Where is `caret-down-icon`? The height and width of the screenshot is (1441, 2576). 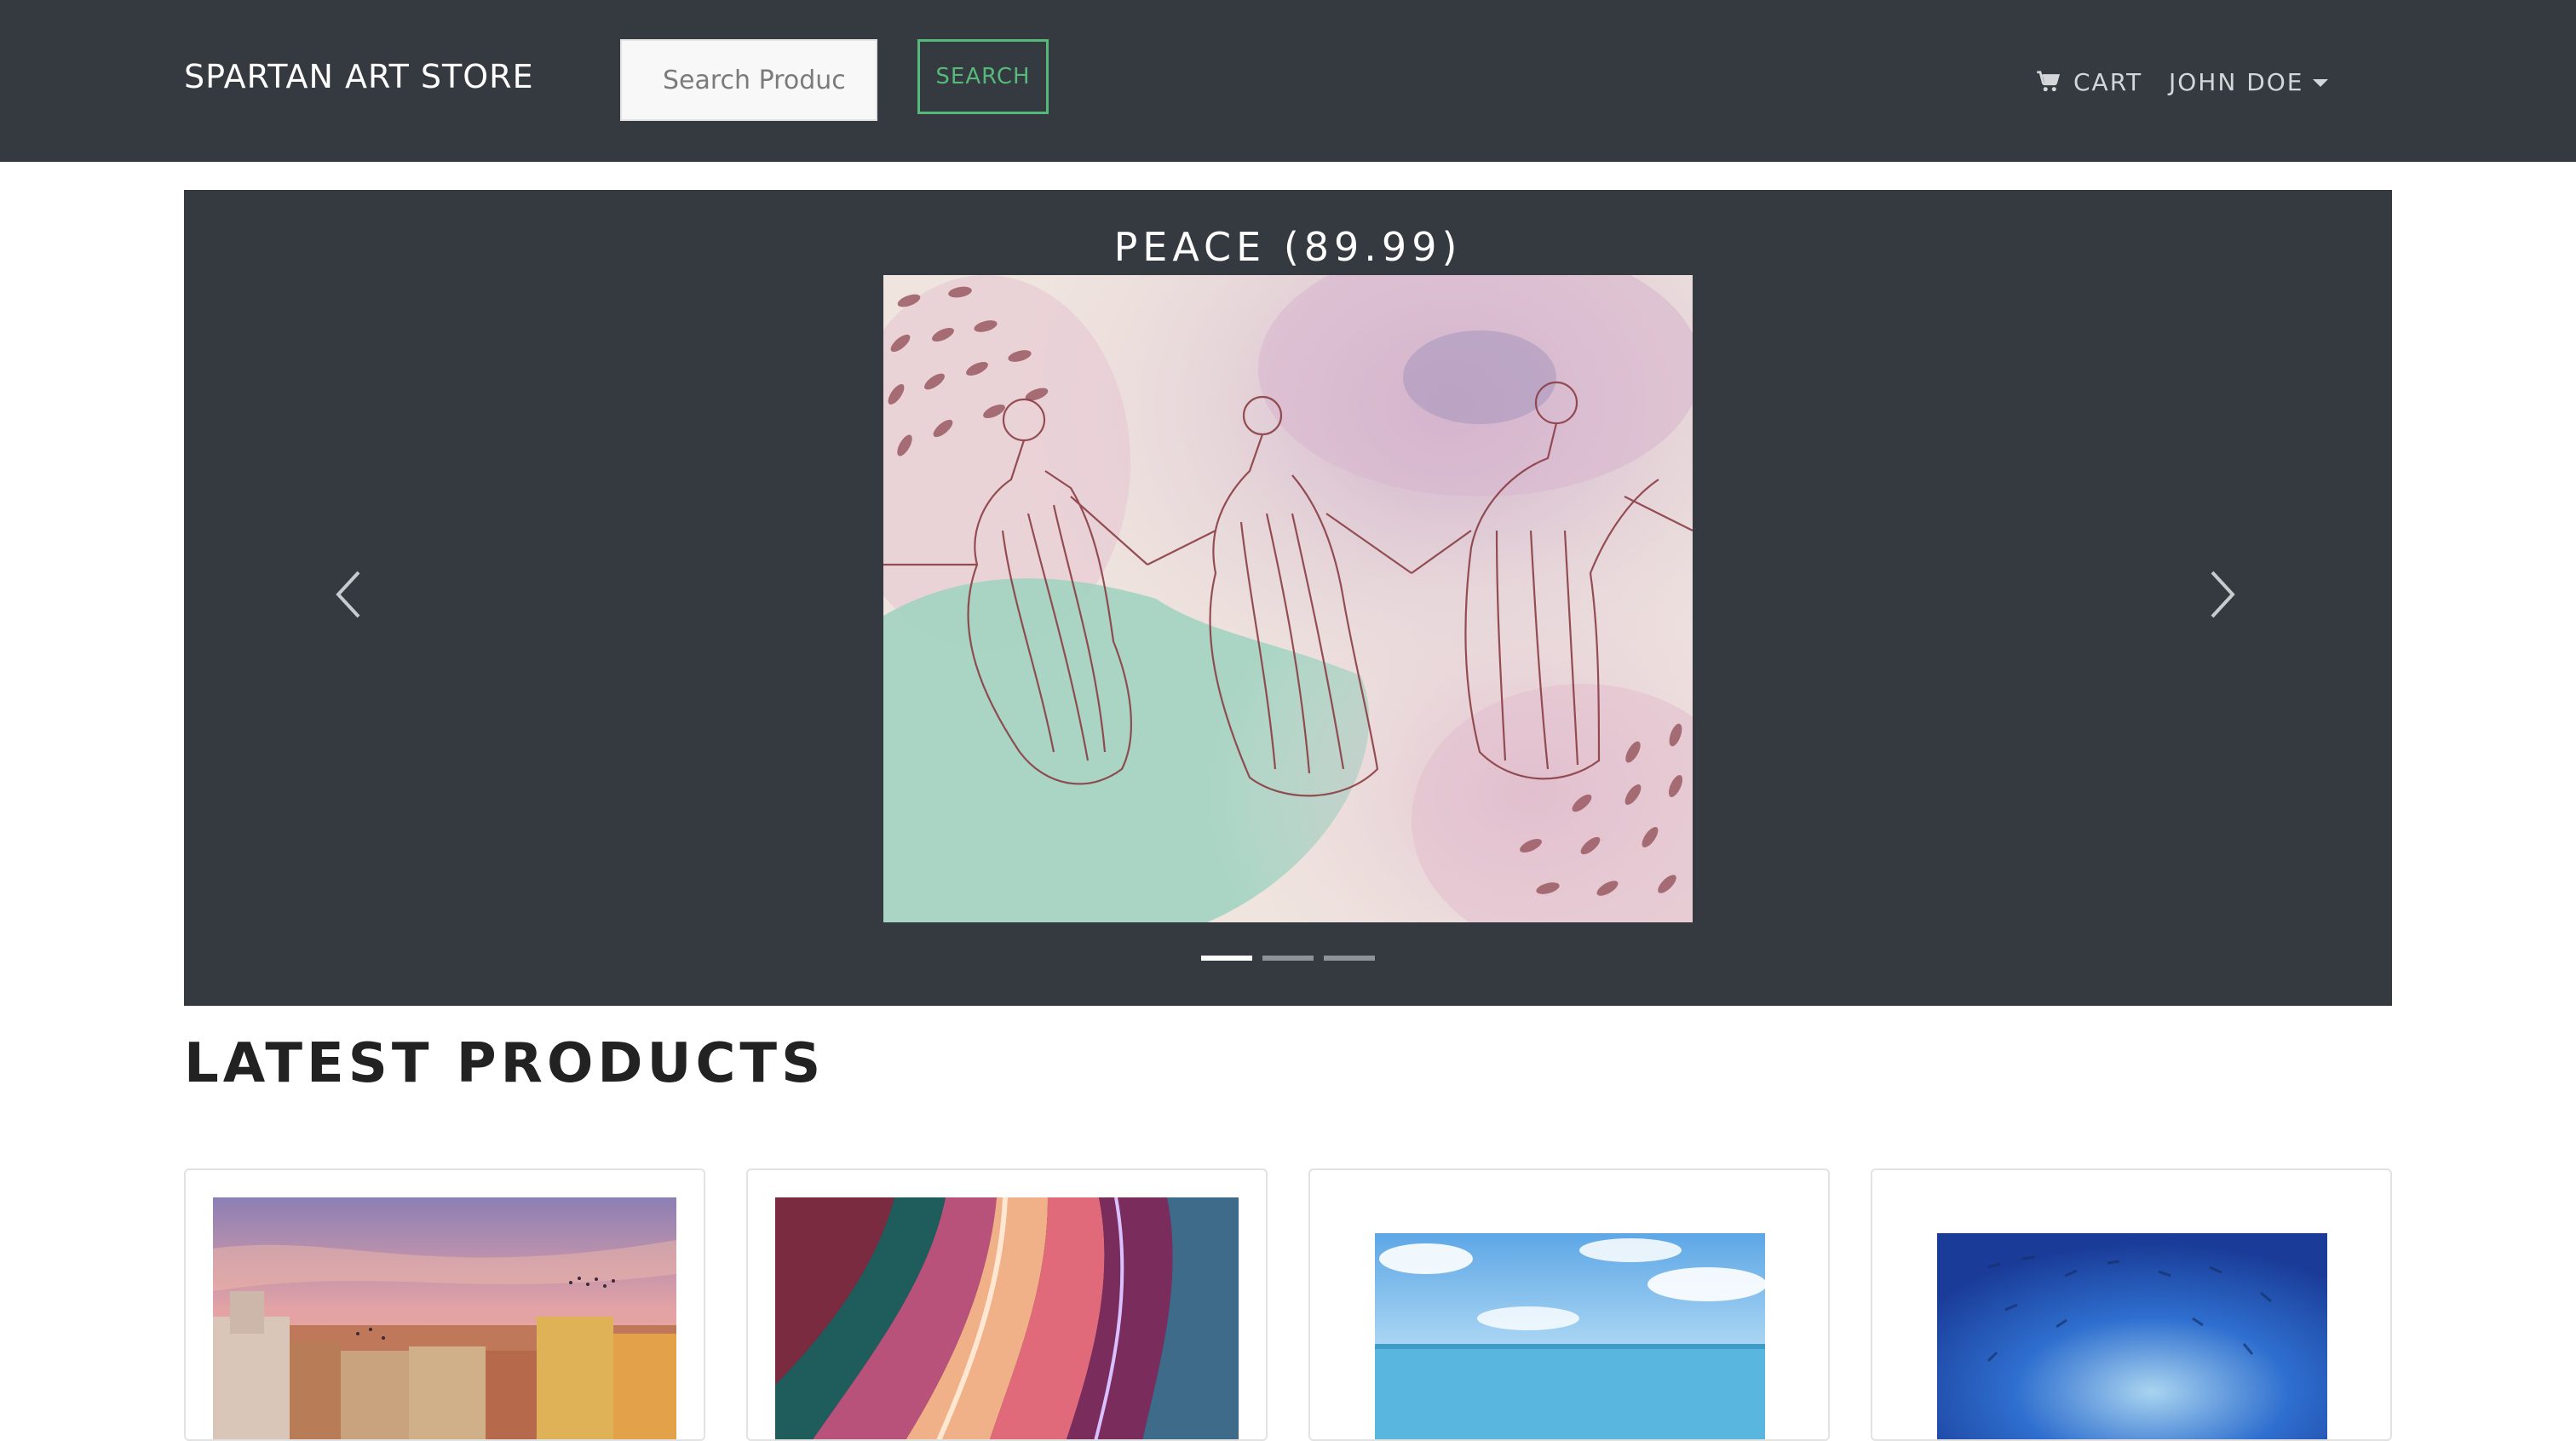 caret-down-icon is located at coordinates (2320, 82).